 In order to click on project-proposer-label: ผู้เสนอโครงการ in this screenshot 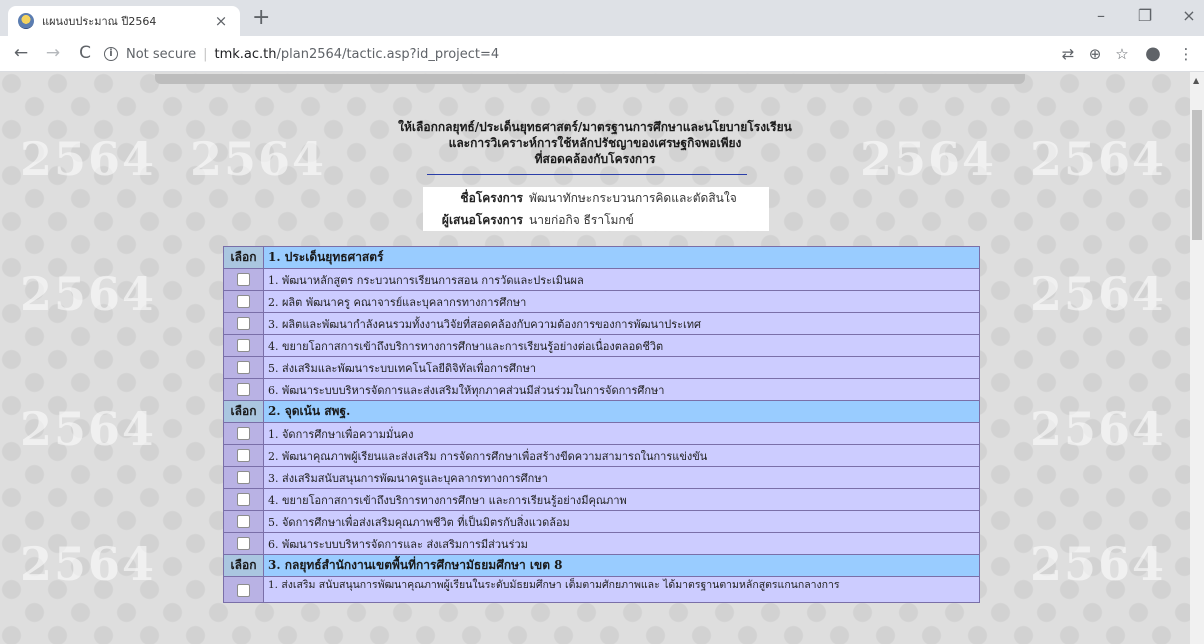, I will do `click(482, 219)`.